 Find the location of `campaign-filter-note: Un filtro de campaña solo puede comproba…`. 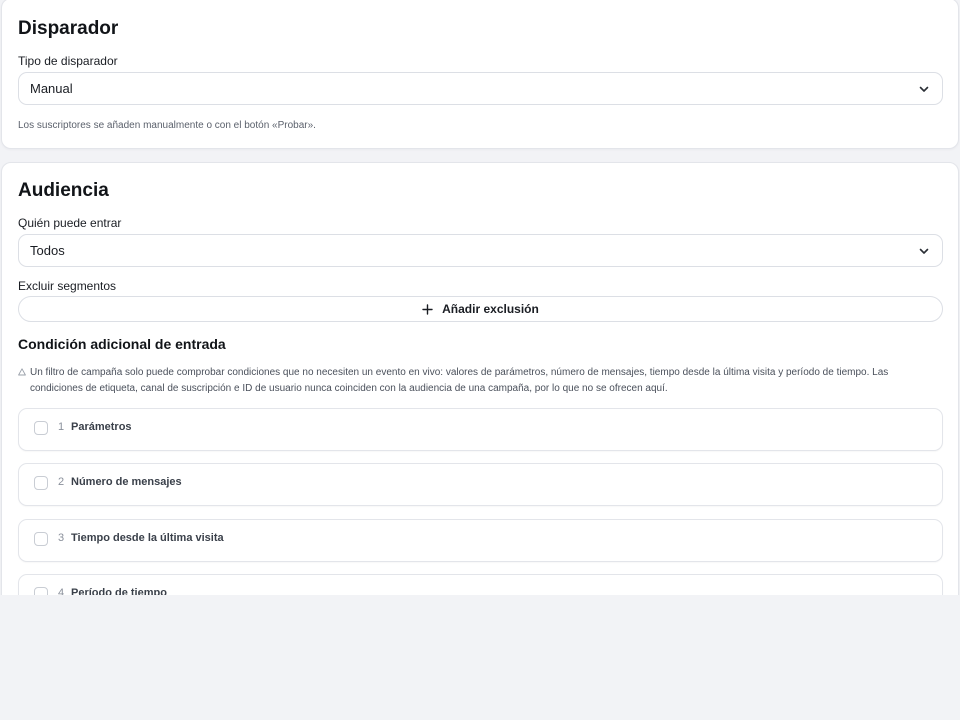

campaign-filter-note: Un filtro de campaña solo puede comproba… is located at coordinates (478, 381).